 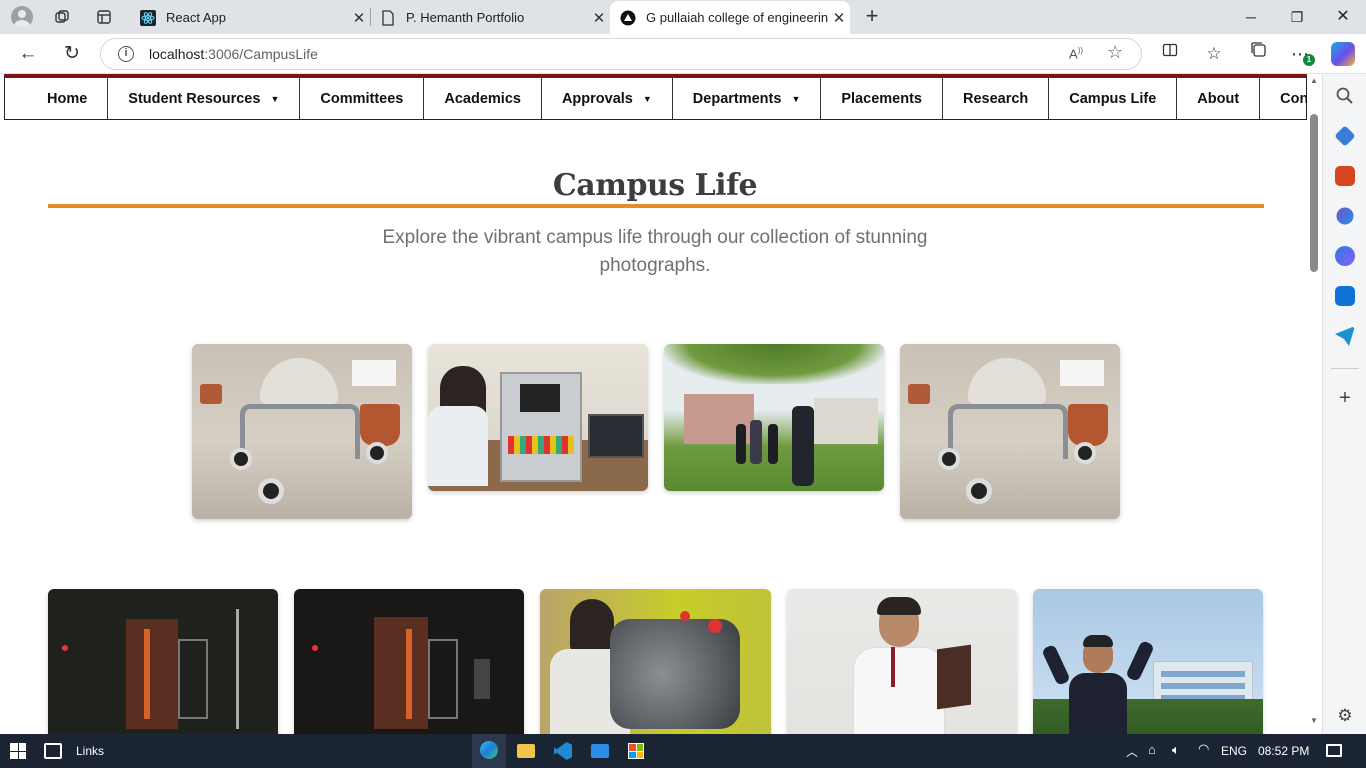 What do you see at coordinates (148, 17) in the screenshot?
I see `react-icon` at bounding box center [148, 17].